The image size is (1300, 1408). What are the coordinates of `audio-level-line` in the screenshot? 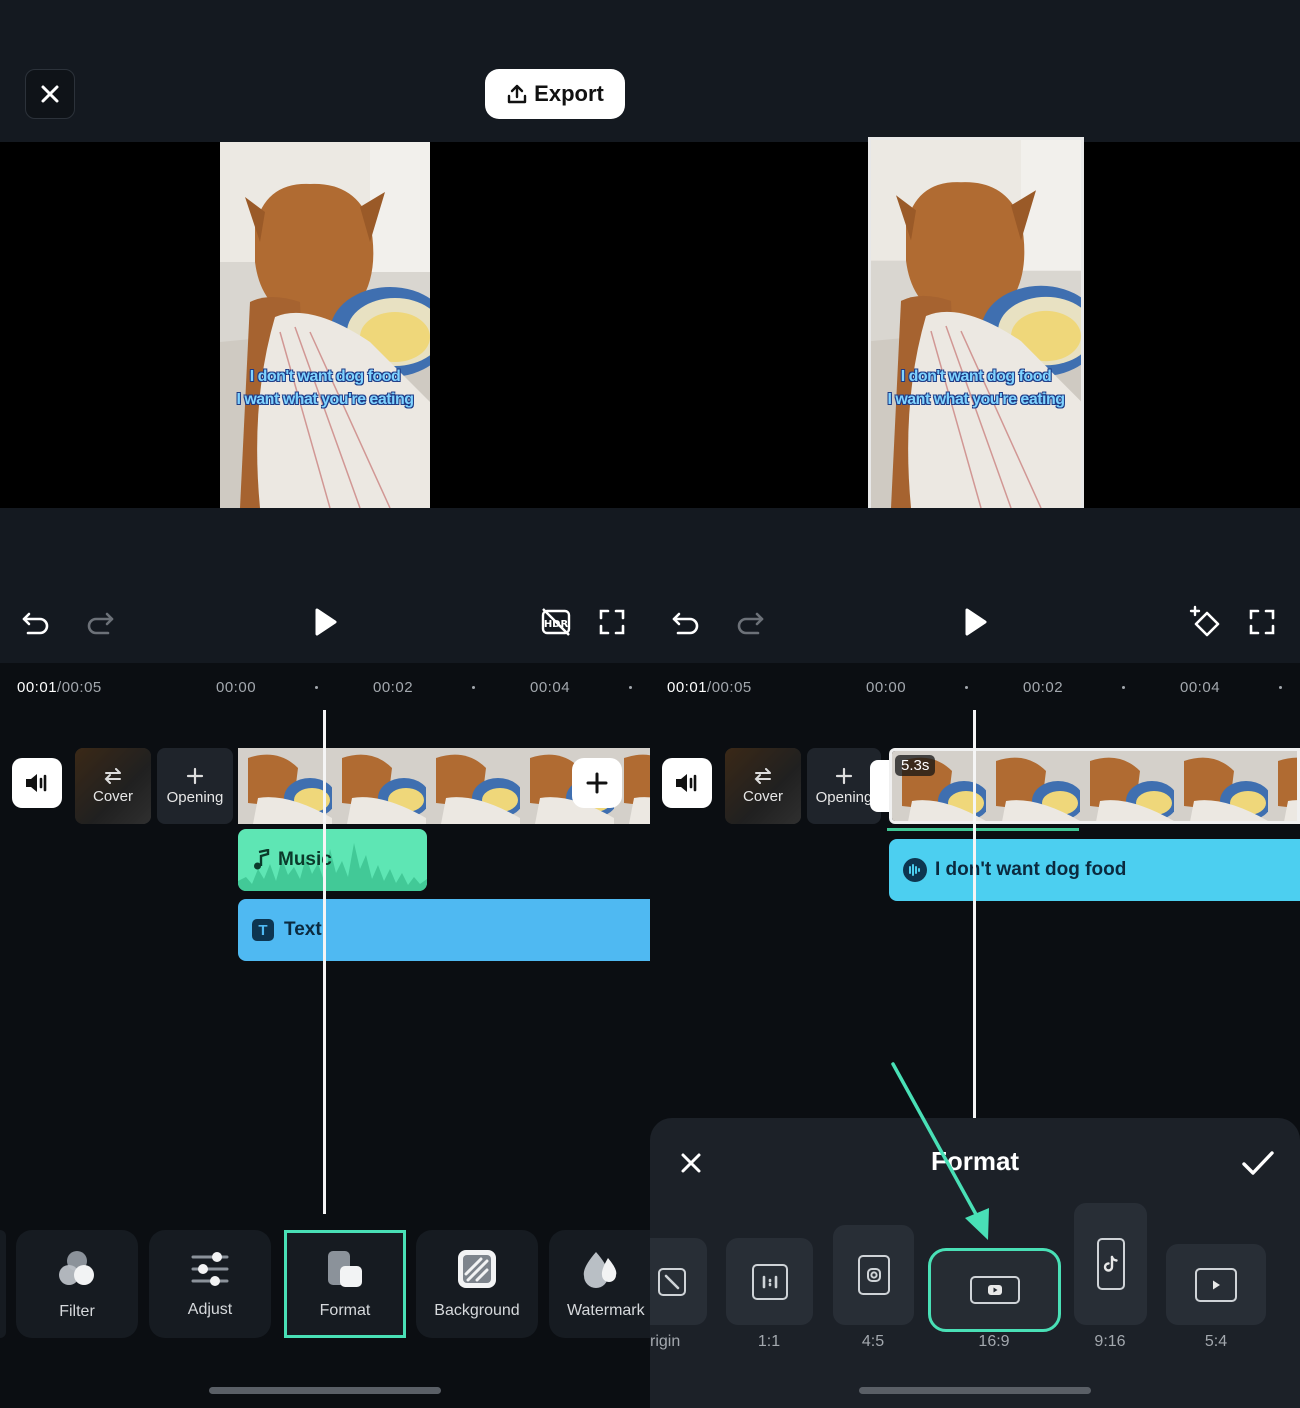 It's located at (983, 829).